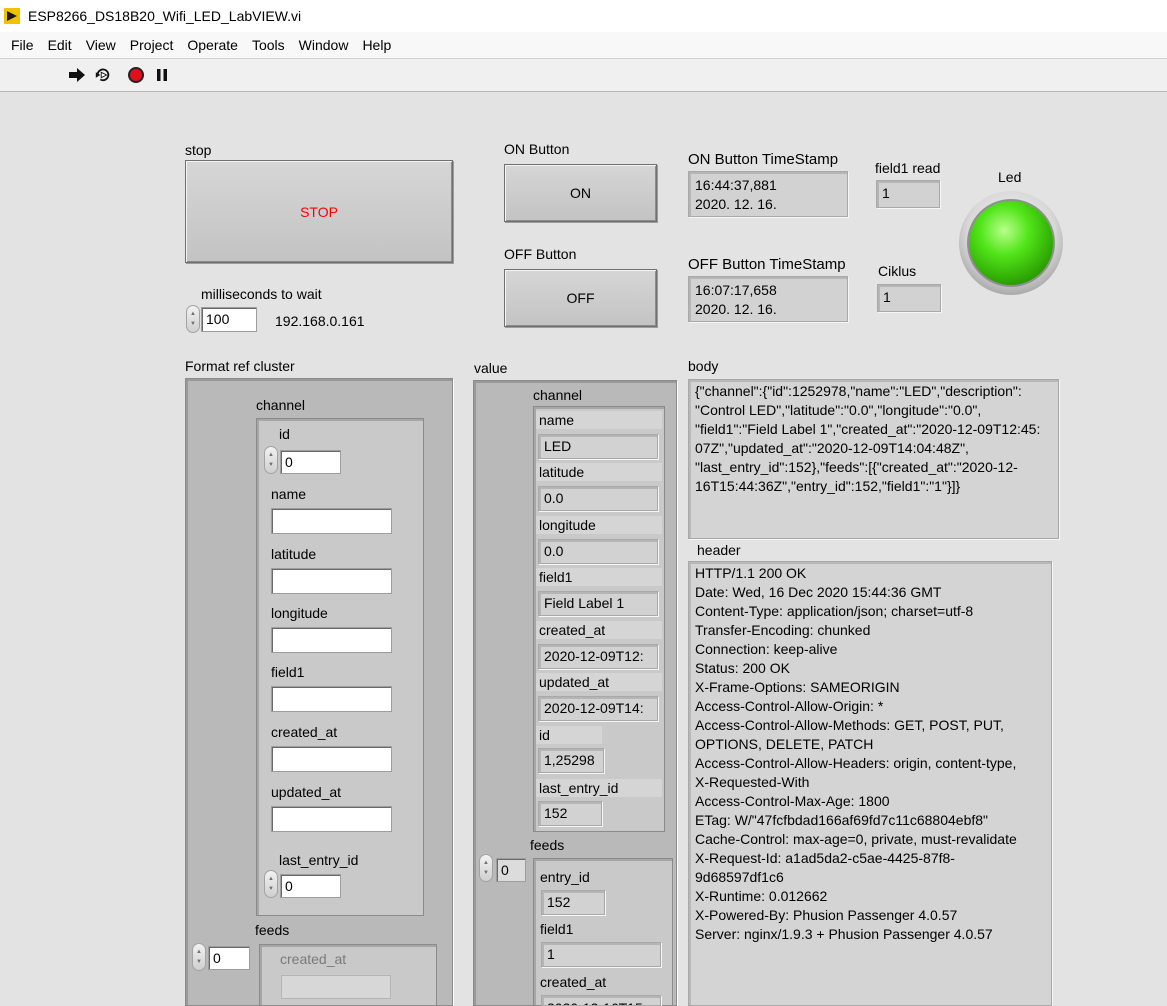 Image resolution: width=1167 pixels, height=1006 pixels. What do you see at coordinates (558, 395) in the screenshot?
I see `val-channel-label: channel` at bounding box center [558, 395].